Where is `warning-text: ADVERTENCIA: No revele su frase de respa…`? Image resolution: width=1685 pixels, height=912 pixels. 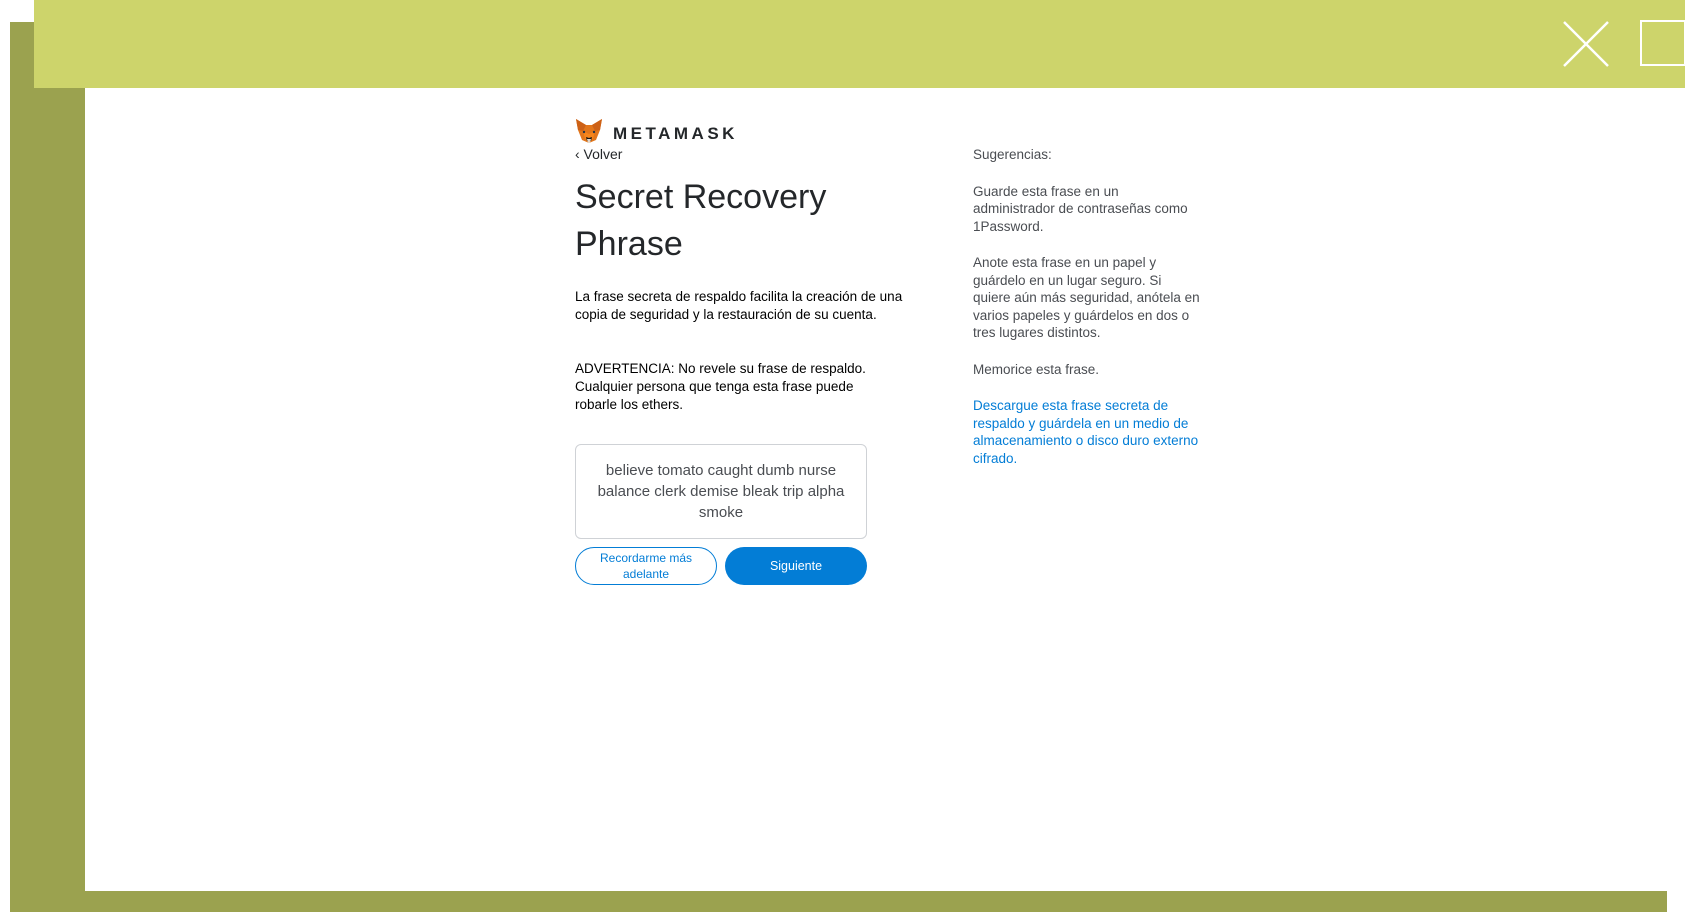
warning-text: ADVERTENCIA: No revele su frase de respa… is located at coordinates (720, 386).